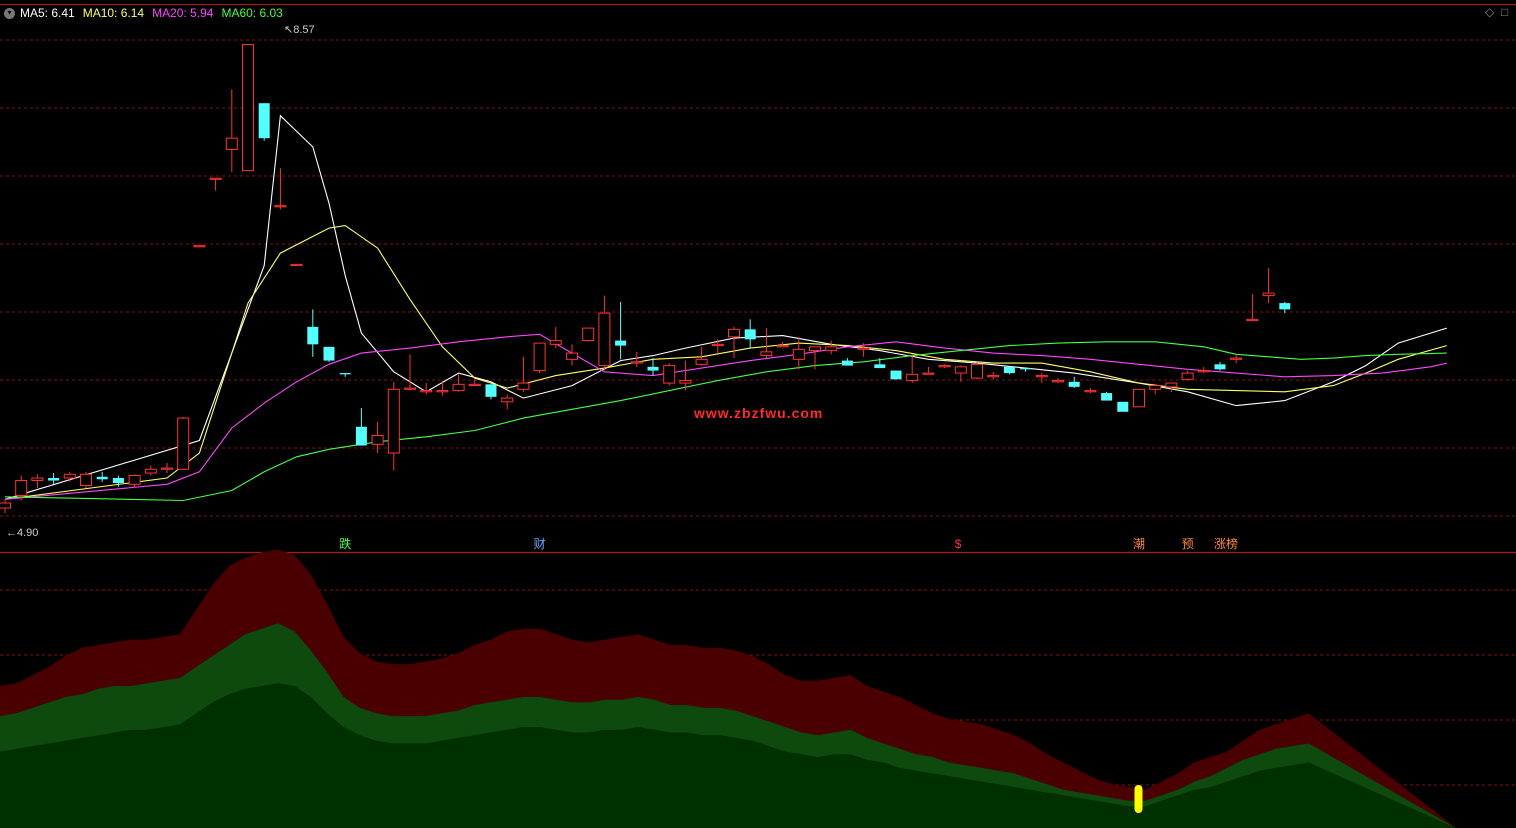 This screenshot has width=1516, height=828. I want to click on diamond-icon: ◇, so click(1489, 12).